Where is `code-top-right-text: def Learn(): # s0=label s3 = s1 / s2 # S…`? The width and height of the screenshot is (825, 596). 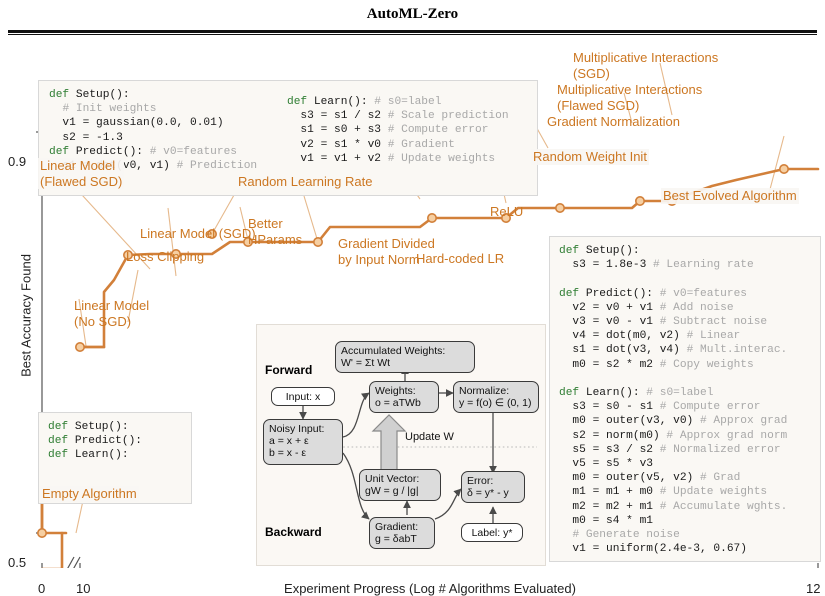 code-top-right-text: def Learn(): # s0=label s3 = s1 / s2 # S… is located at coordinates (398, 130).